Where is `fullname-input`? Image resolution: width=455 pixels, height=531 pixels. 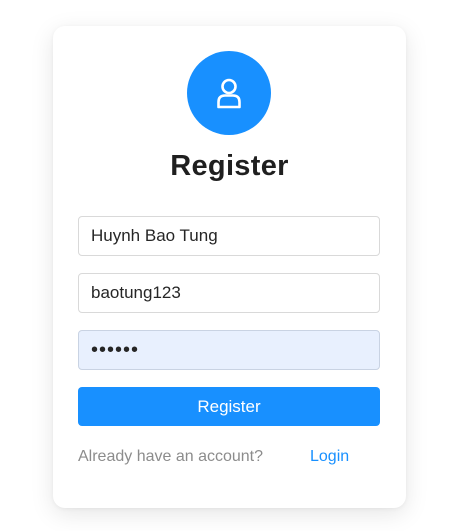
fullname-input is located at coordinates (229, 236).